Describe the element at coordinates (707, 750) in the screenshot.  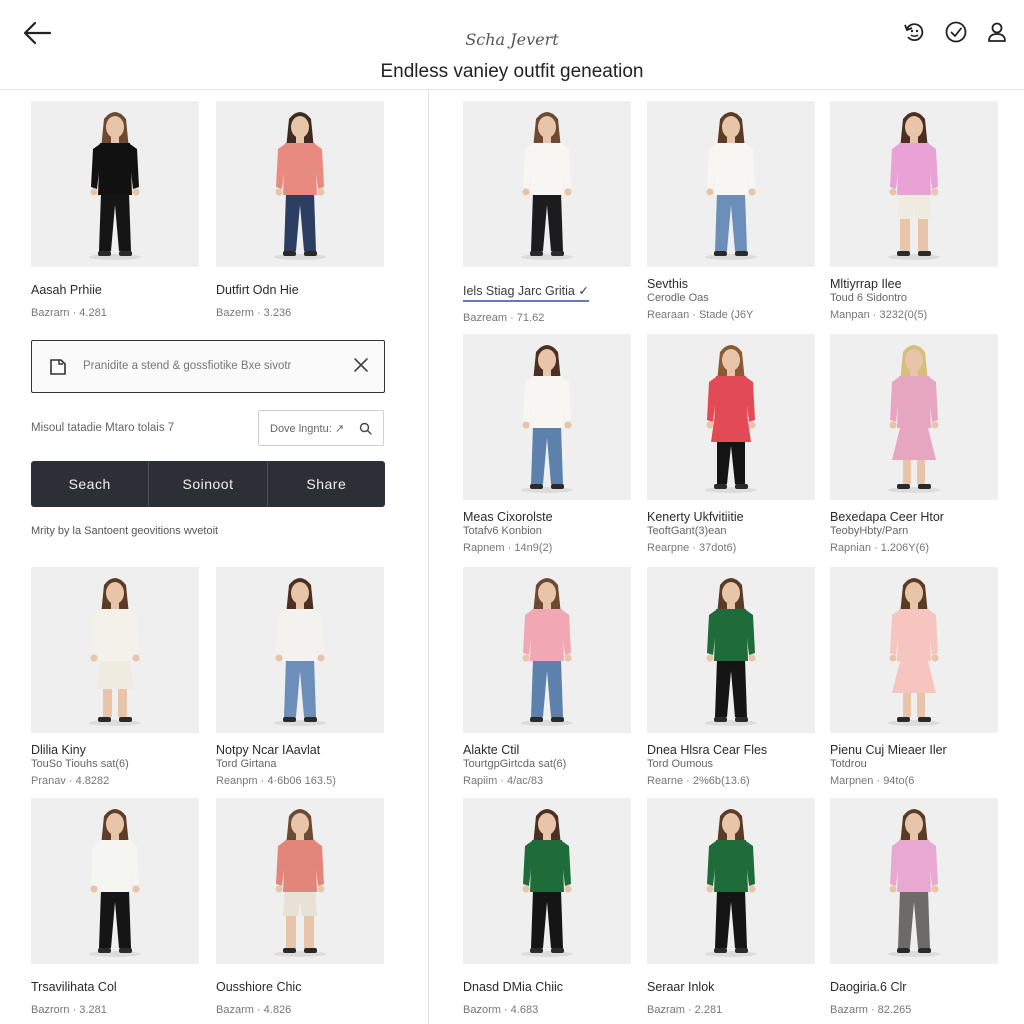
I see `outfit-name: Dnea Hlsra Cear Fles` at that location.